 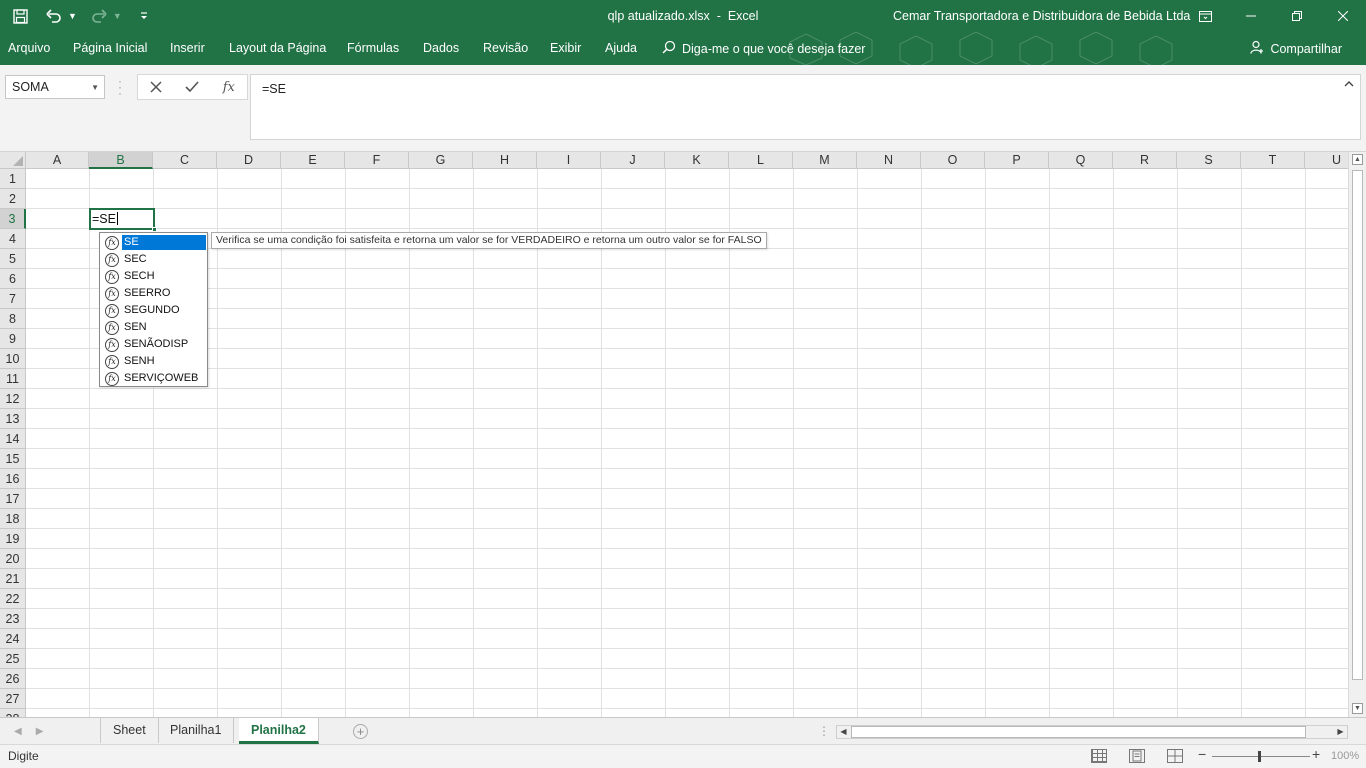 What do you see at coordinates (824, 731) in the screenshot?
I see `split-handle-icon: ⋮` at bounding box center [824, 731].